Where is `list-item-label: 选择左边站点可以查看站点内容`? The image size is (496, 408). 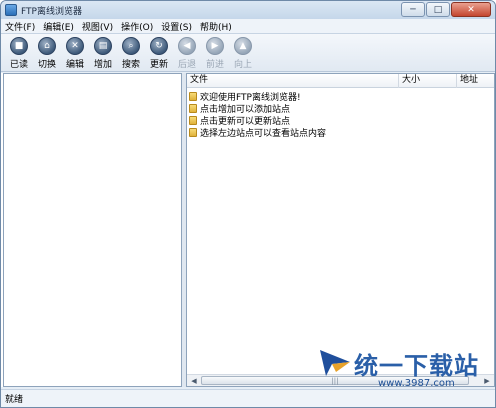
list-item-label: 选择左边站点可以查看站点内容 is located at coordinates (263, 133).